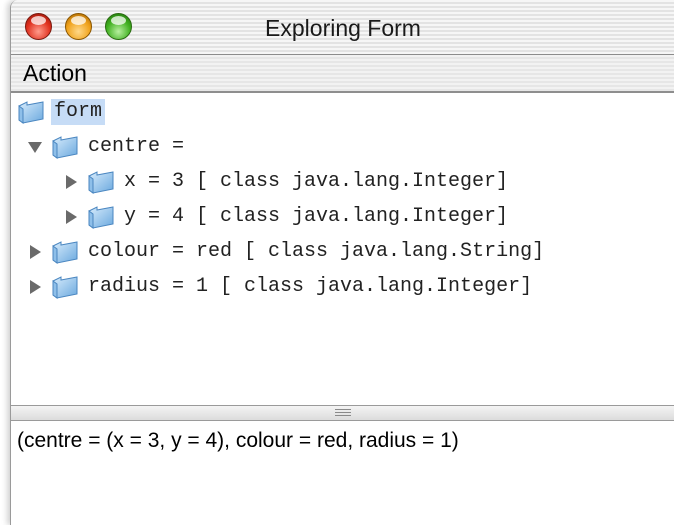 This screenshot has height=525, width=674. Describe the element at coordinates (55, 73) in the screenshot. I see `menu-action: Action` at that location.